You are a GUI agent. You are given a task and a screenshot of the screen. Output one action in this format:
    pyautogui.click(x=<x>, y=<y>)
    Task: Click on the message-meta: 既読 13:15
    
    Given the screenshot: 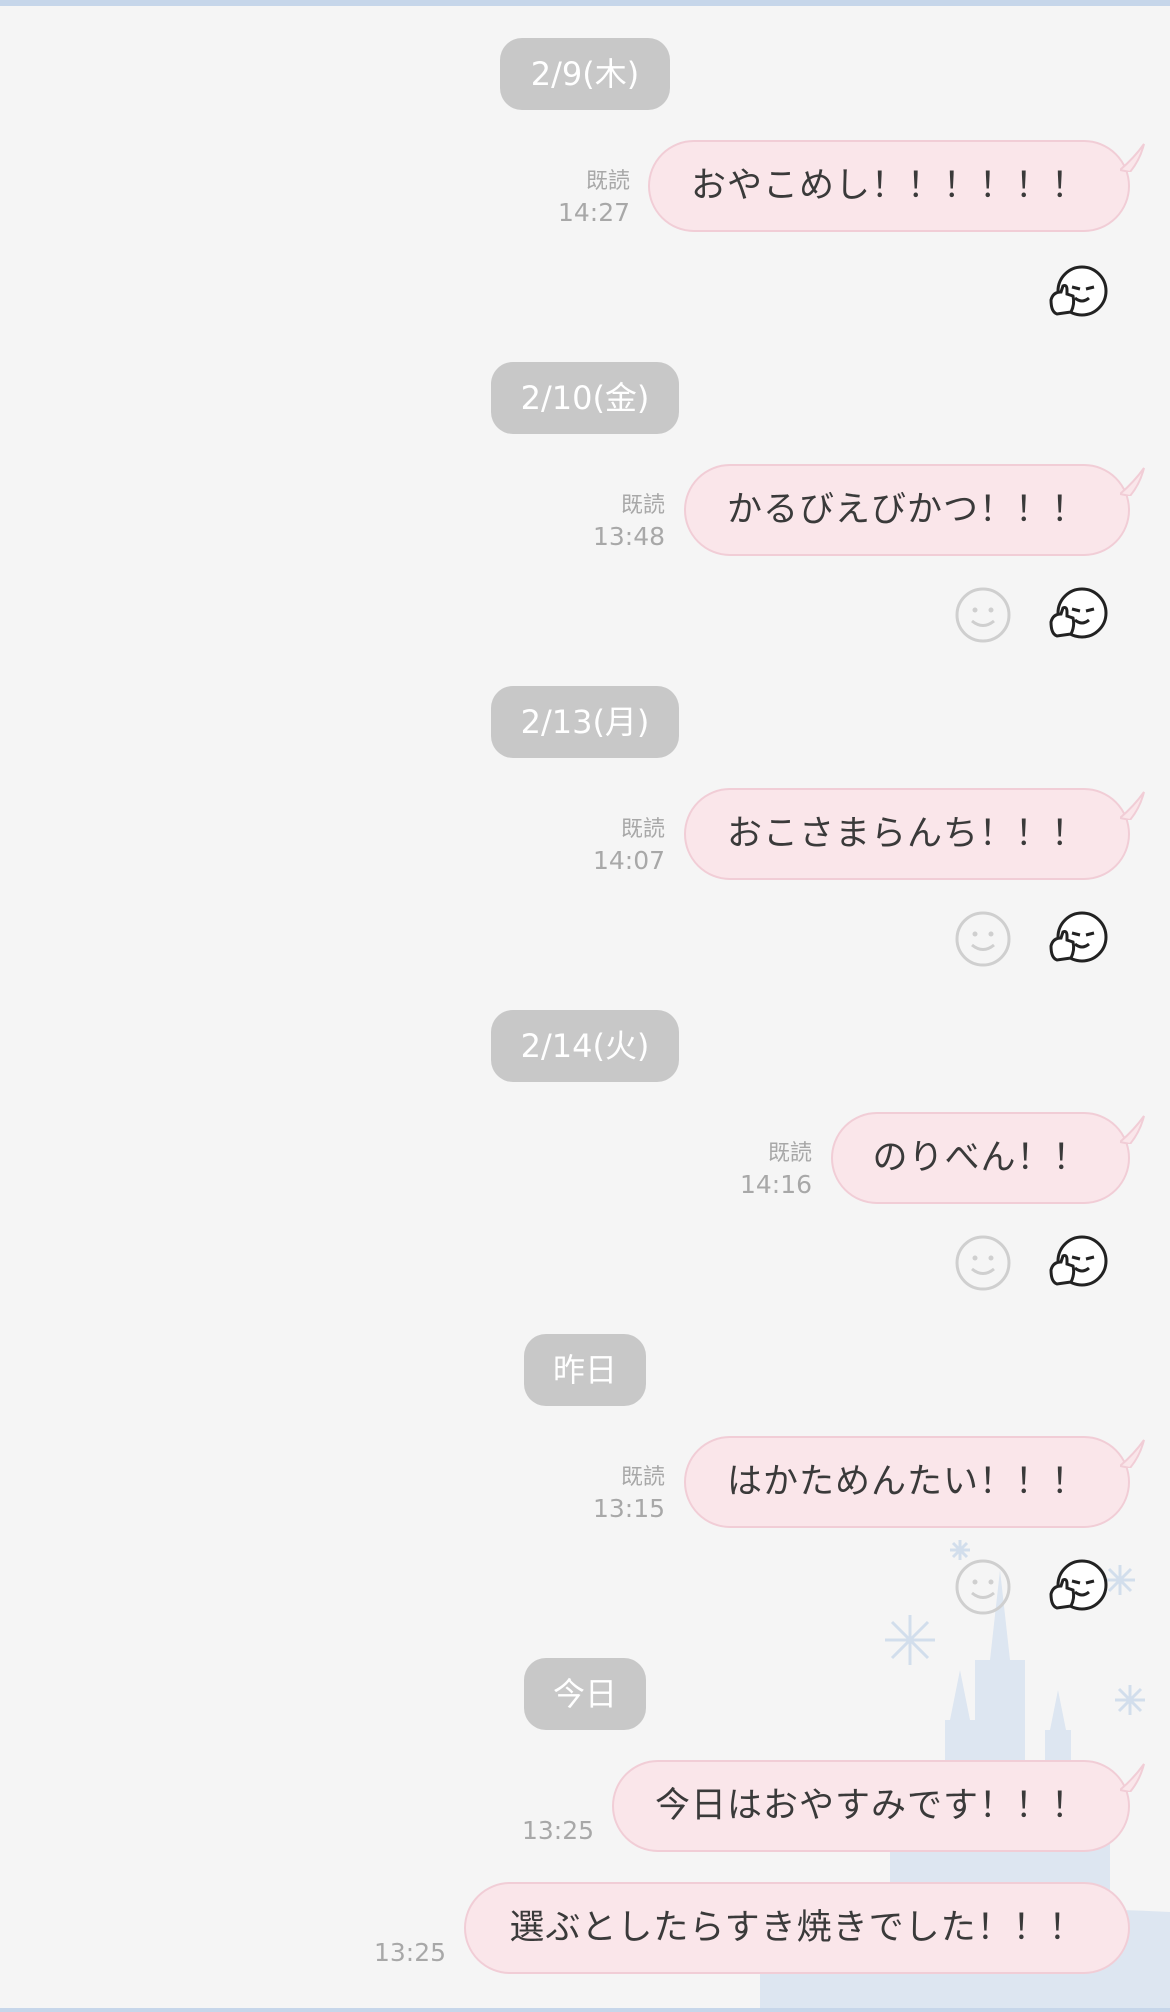 What is the action you would take?
    pyautogui.click(x=610, y=1495)
    